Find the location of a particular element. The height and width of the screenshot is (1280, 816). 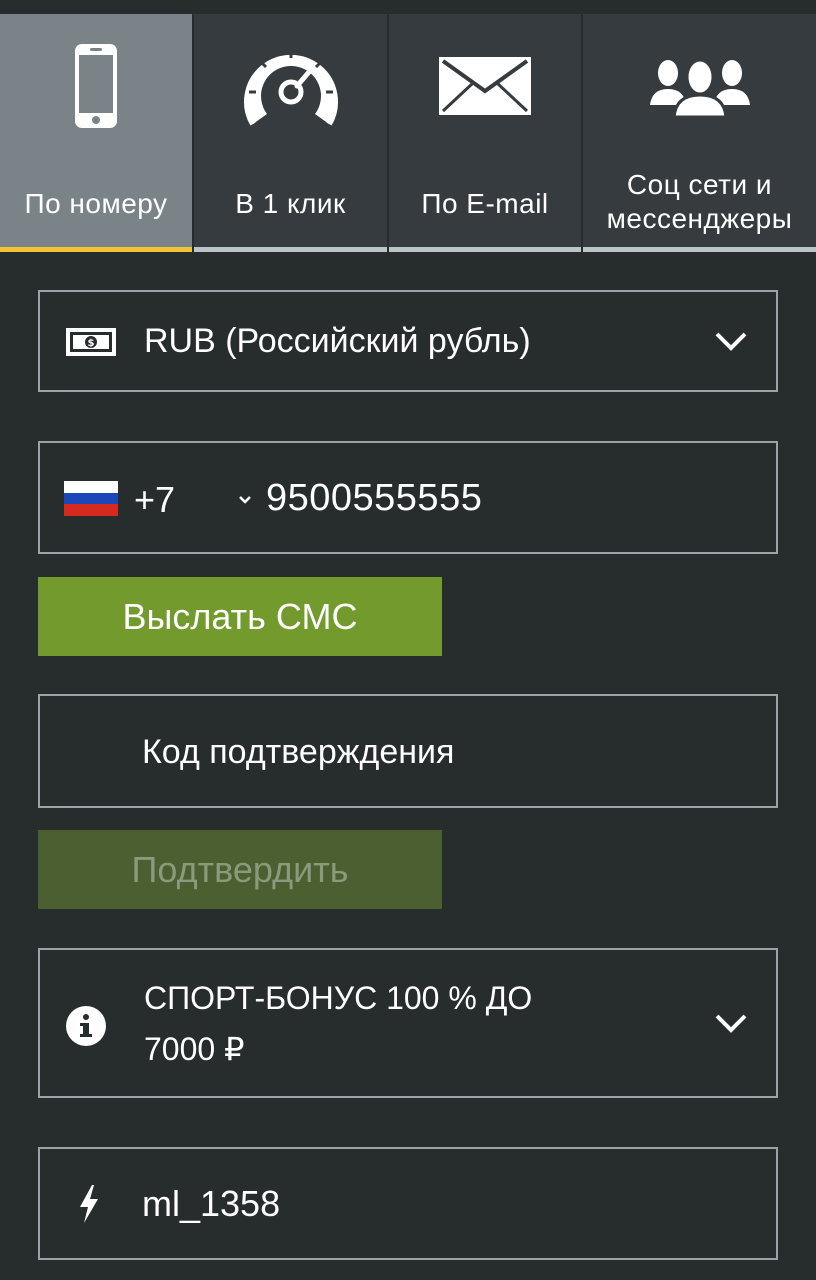

promo-code-field is located at coordinates (408, 1203).